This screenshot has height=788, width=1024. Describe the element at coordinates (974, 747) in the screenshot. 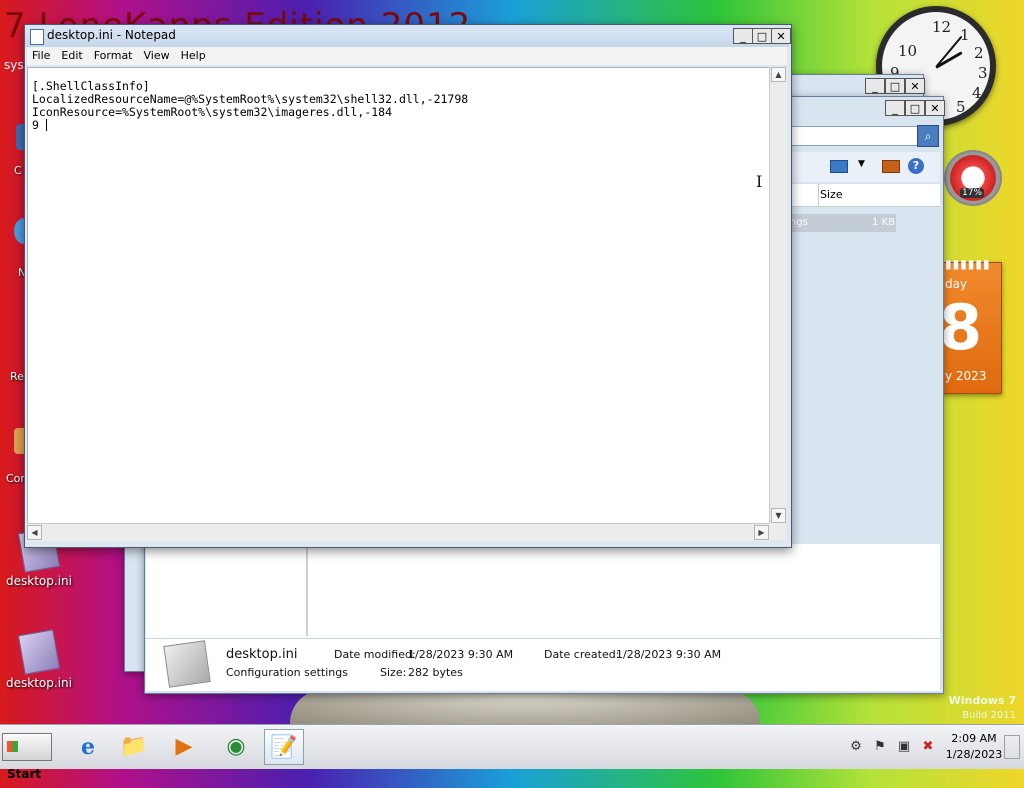

I see `taskbar-clock: 2:09 AM 1/28/2023` at that location.